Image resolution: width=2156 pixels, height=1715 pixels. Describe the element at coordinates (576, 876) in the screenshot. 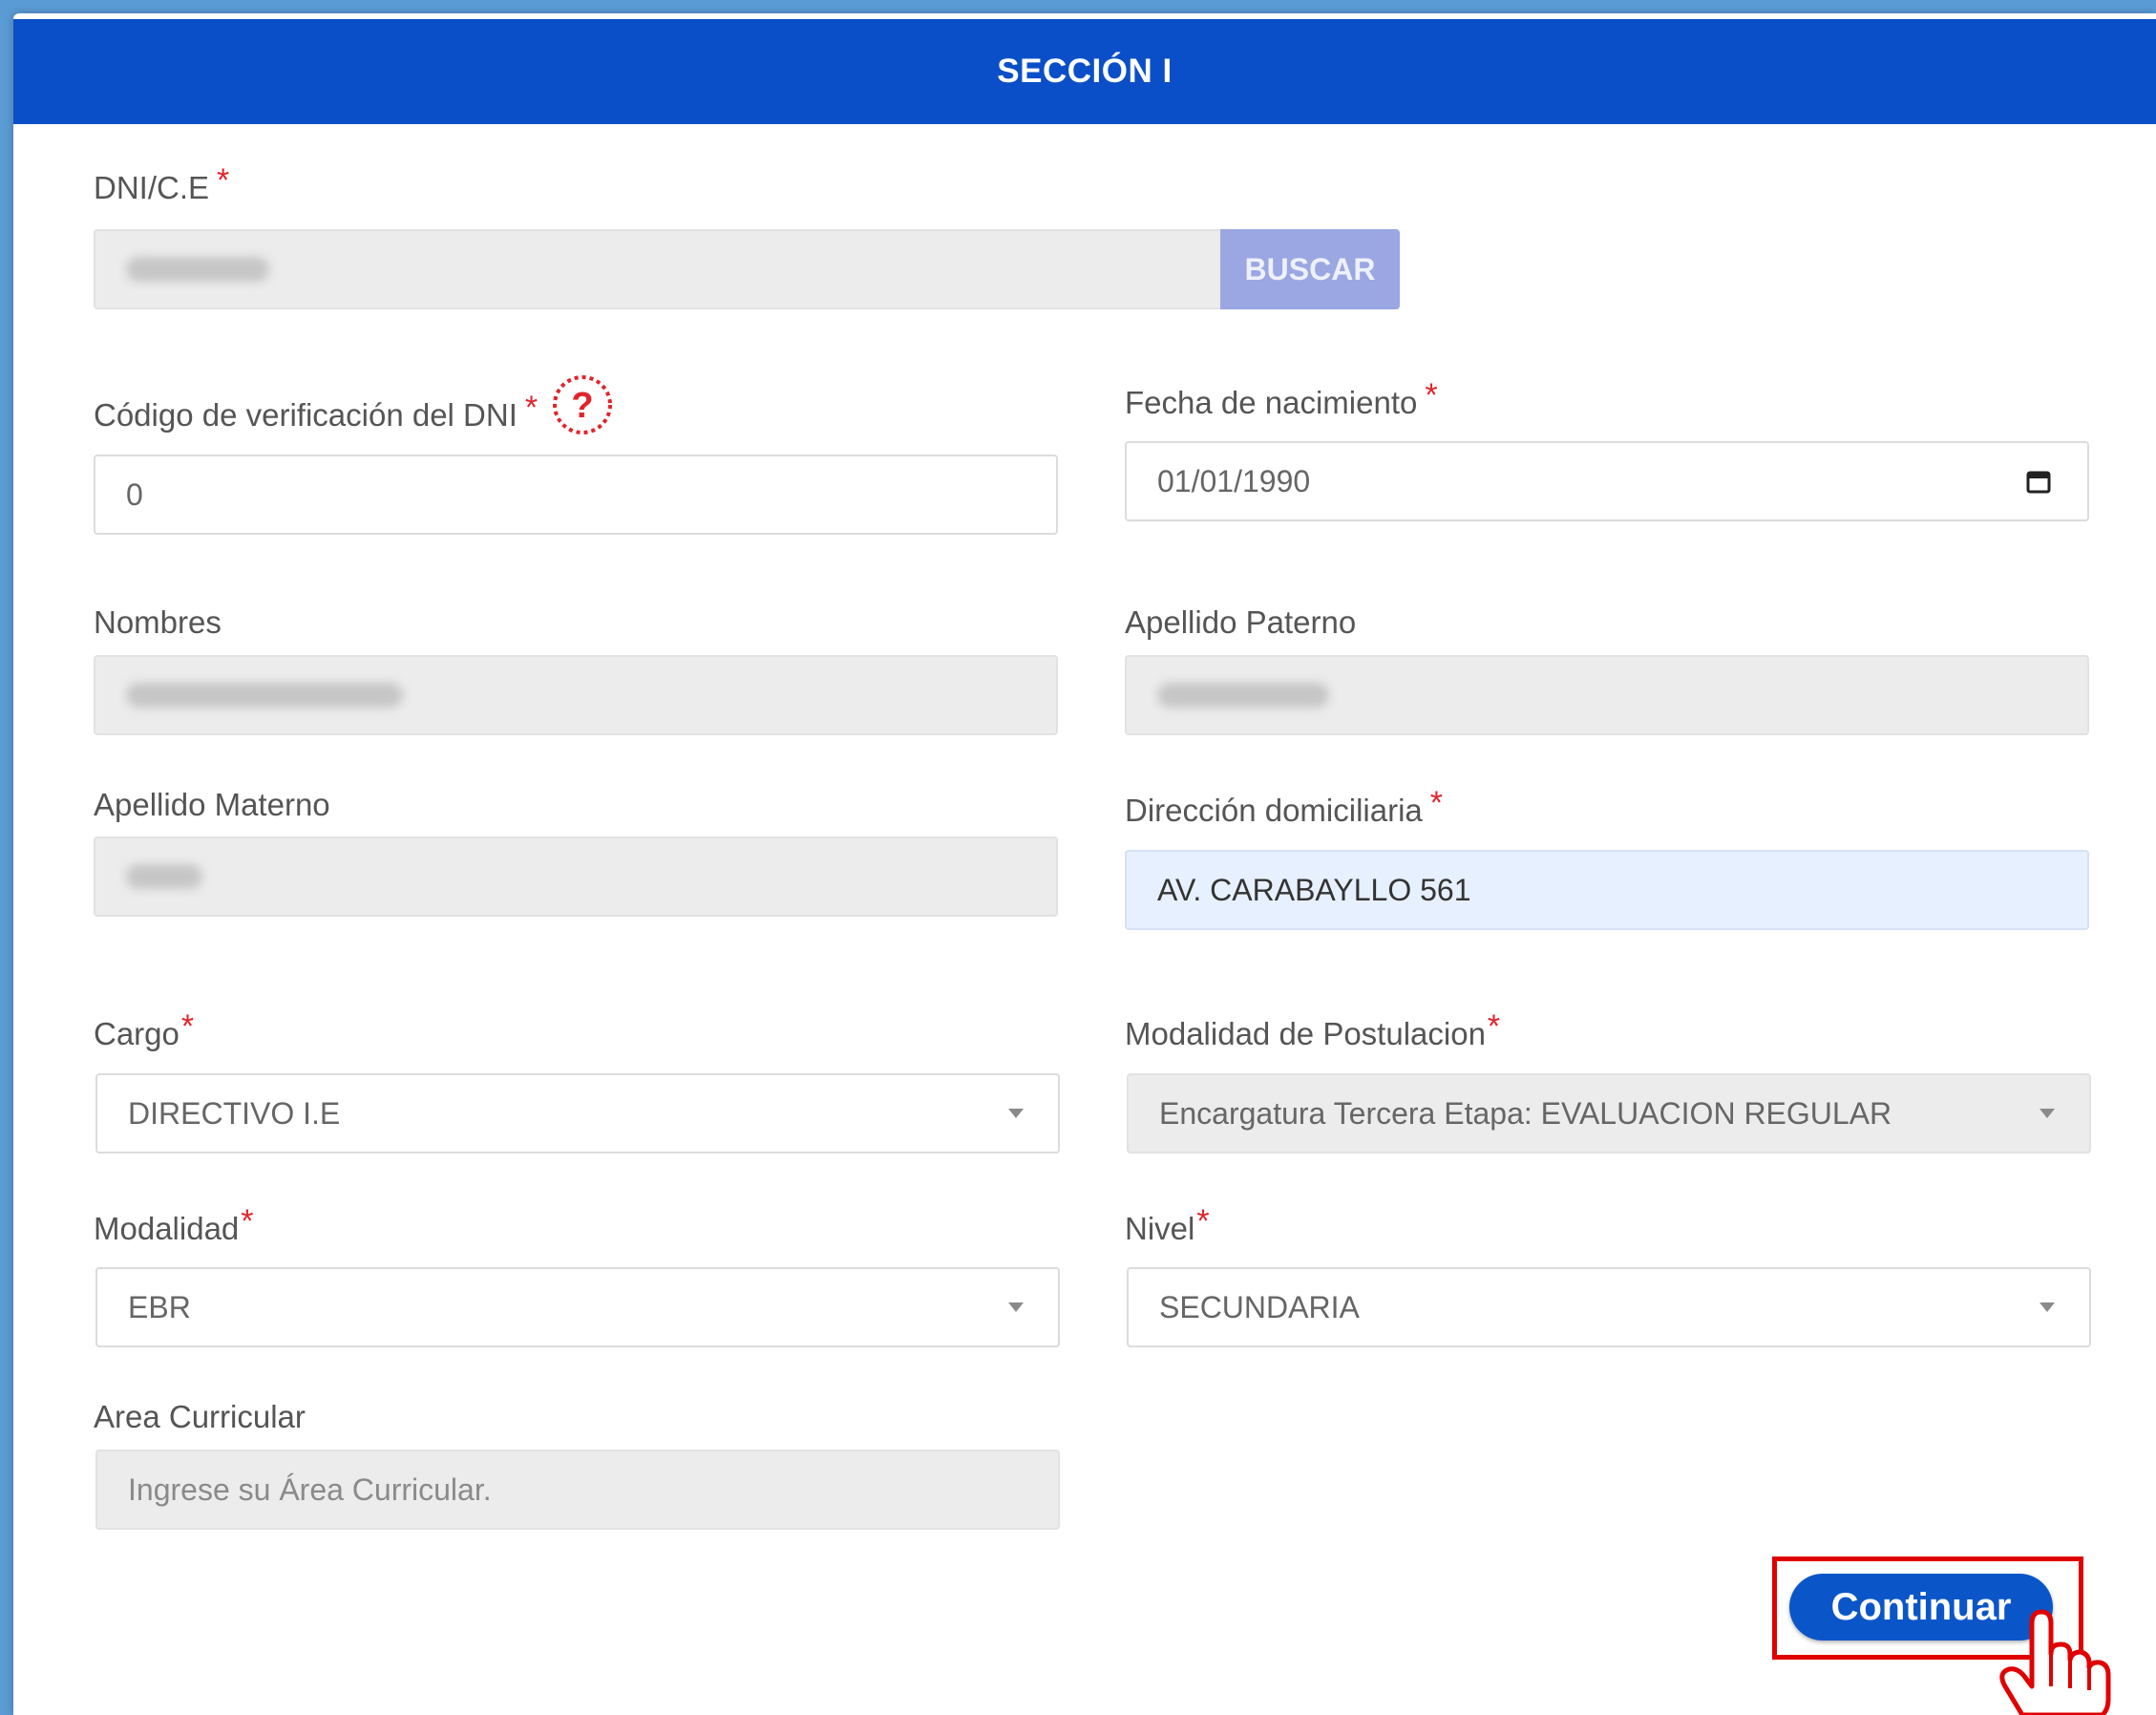

I see `apellido-materno-input` at that location.